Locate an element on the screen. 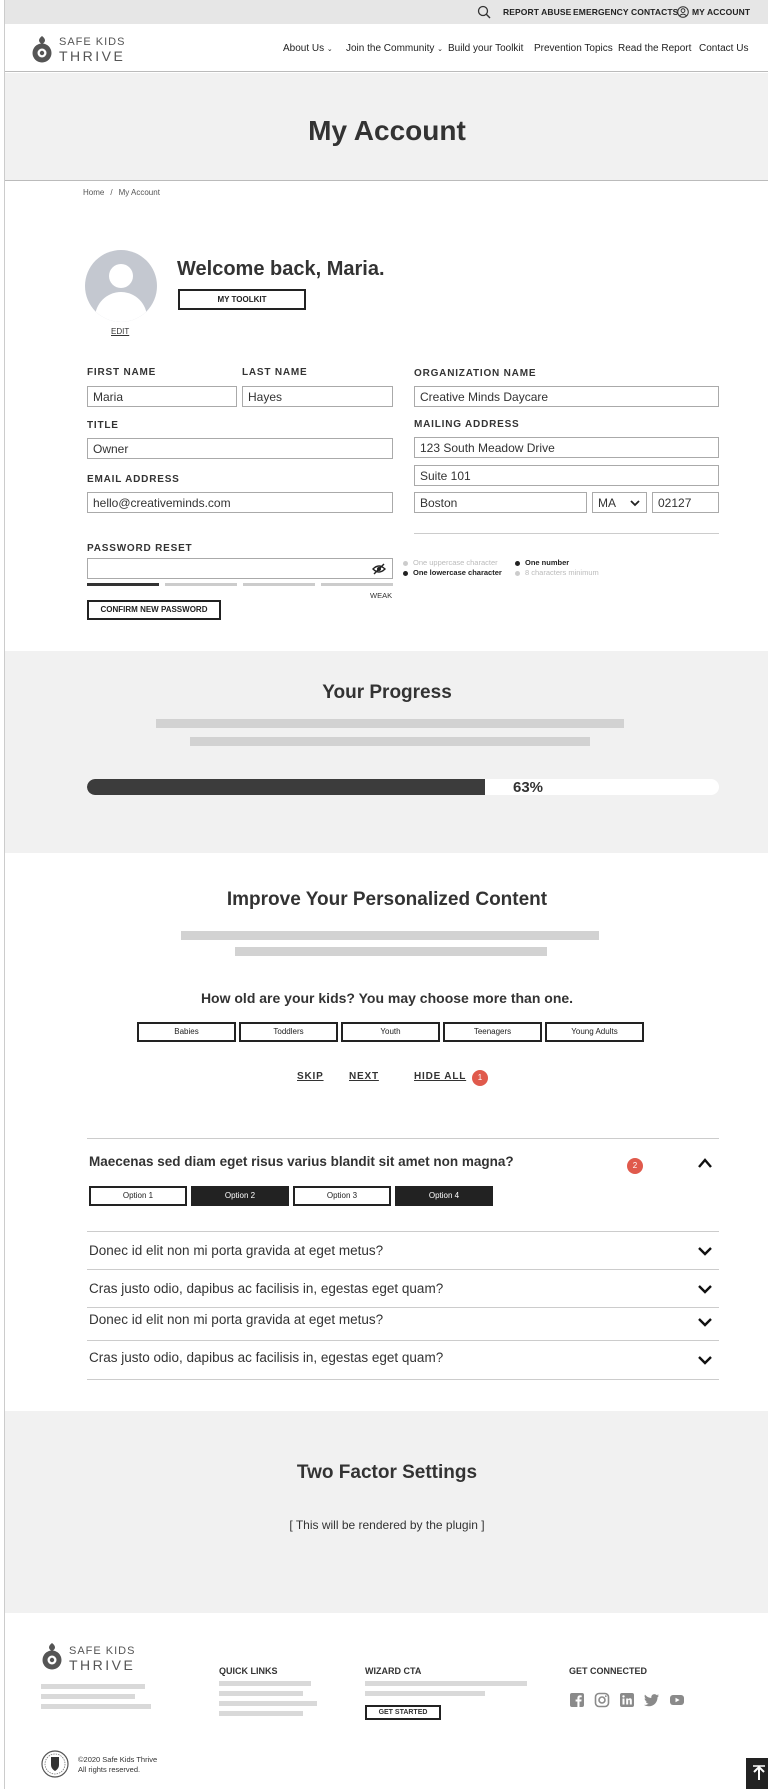 Image resolution: width=768 pixels, height=1789 pixels. page-hero: My Account is located at coordinates (386, 127).